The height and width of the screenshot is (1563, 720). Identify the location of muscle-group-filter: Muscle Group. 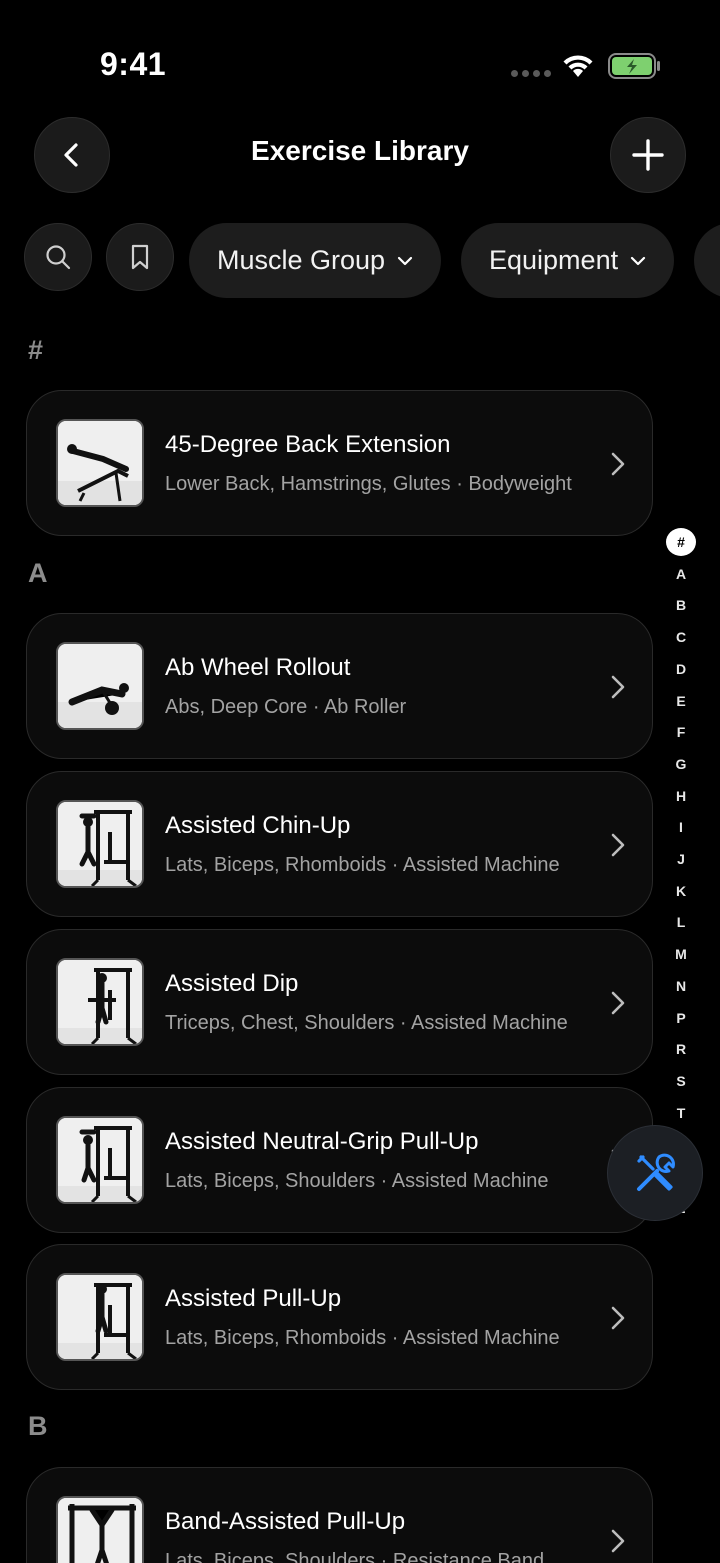
(315, 260).